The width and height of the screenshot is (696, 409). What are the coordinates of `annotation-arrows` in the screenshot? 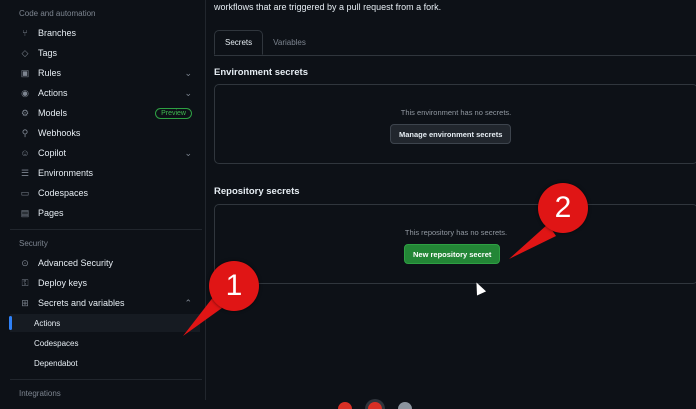 It's located at (369, 280).